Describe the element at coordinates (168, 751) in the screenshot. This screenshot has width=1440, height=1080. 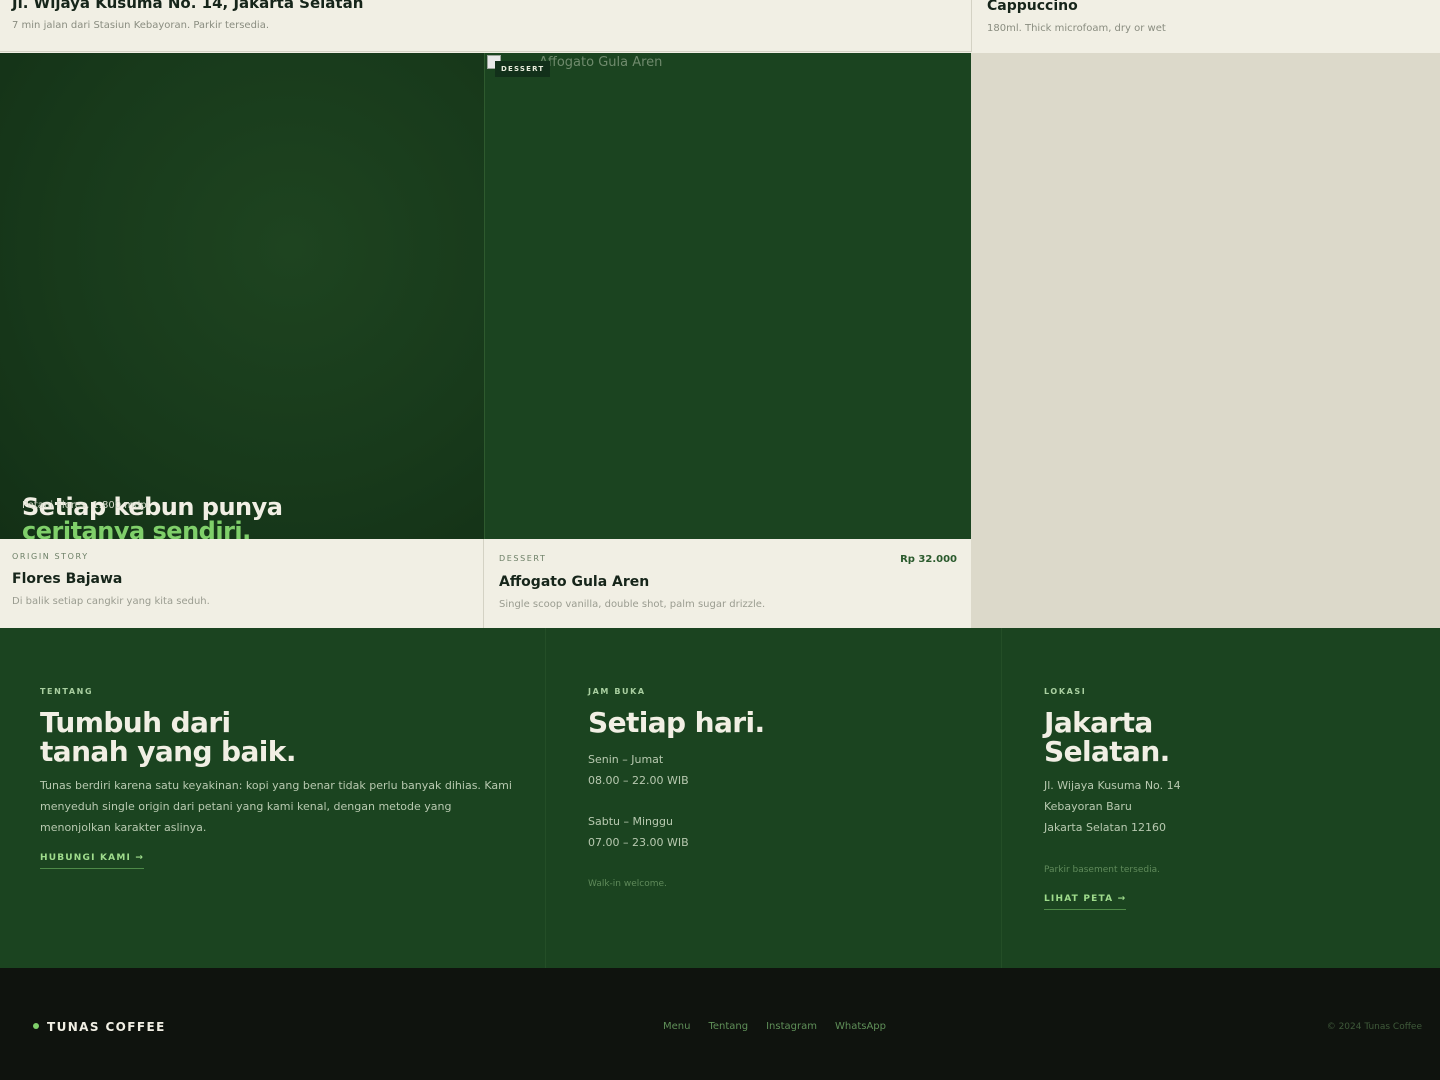
I see `about-heading-line2: tanah yang baik.` at that location.